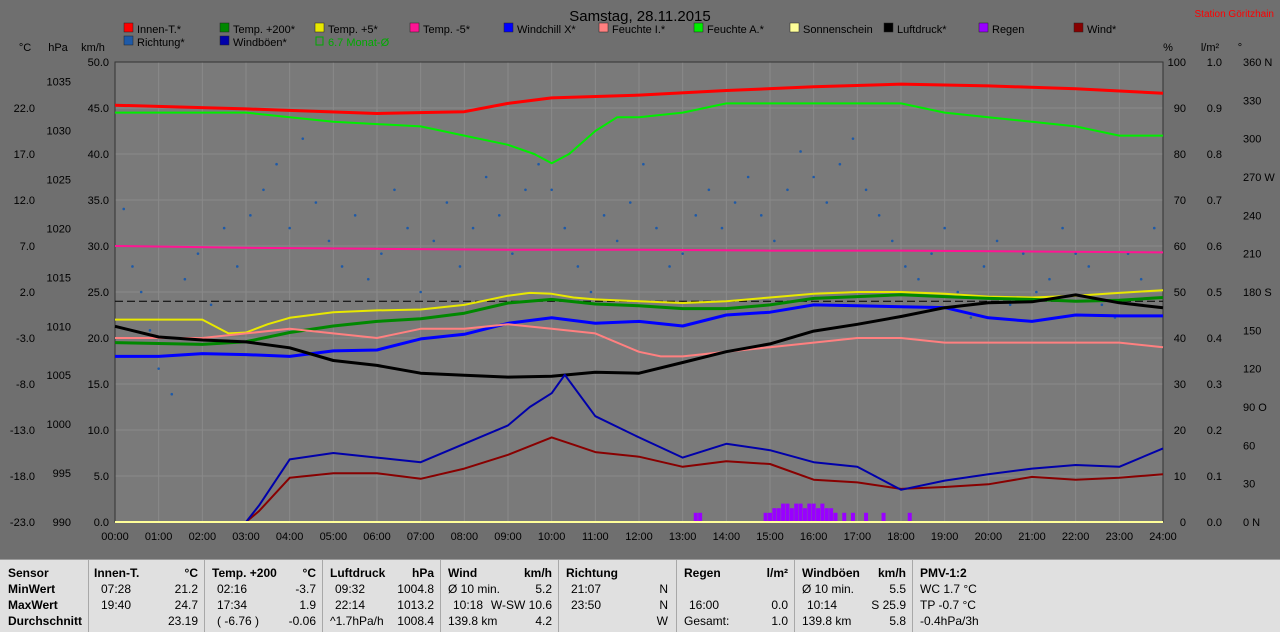  Describe the element at coordinates (377, 537) in the screenshot. I see `x-tick-label: 06:00` at that location.